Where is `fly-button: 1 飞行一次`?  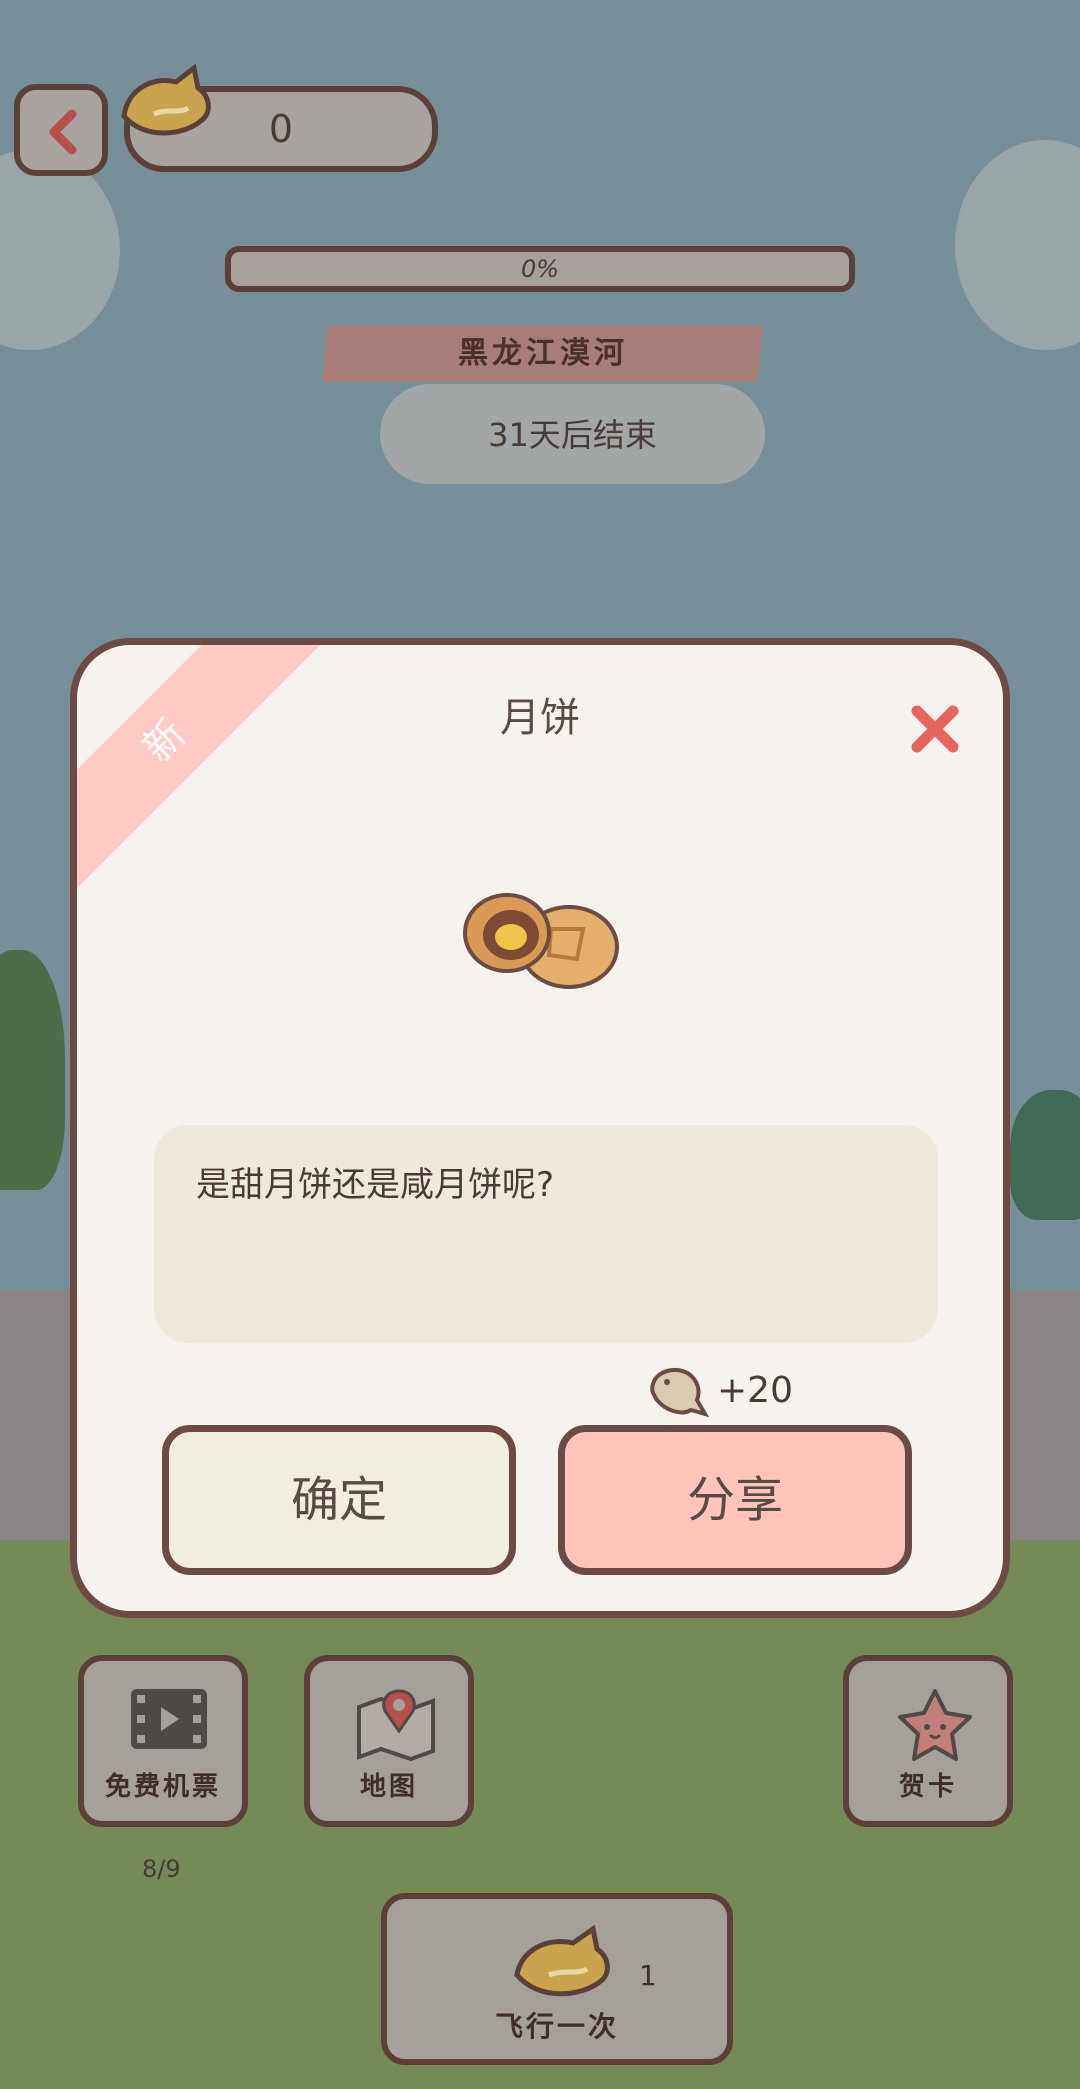
fly-button: 1 飞行一次 is located at coordinates (557, 1979).